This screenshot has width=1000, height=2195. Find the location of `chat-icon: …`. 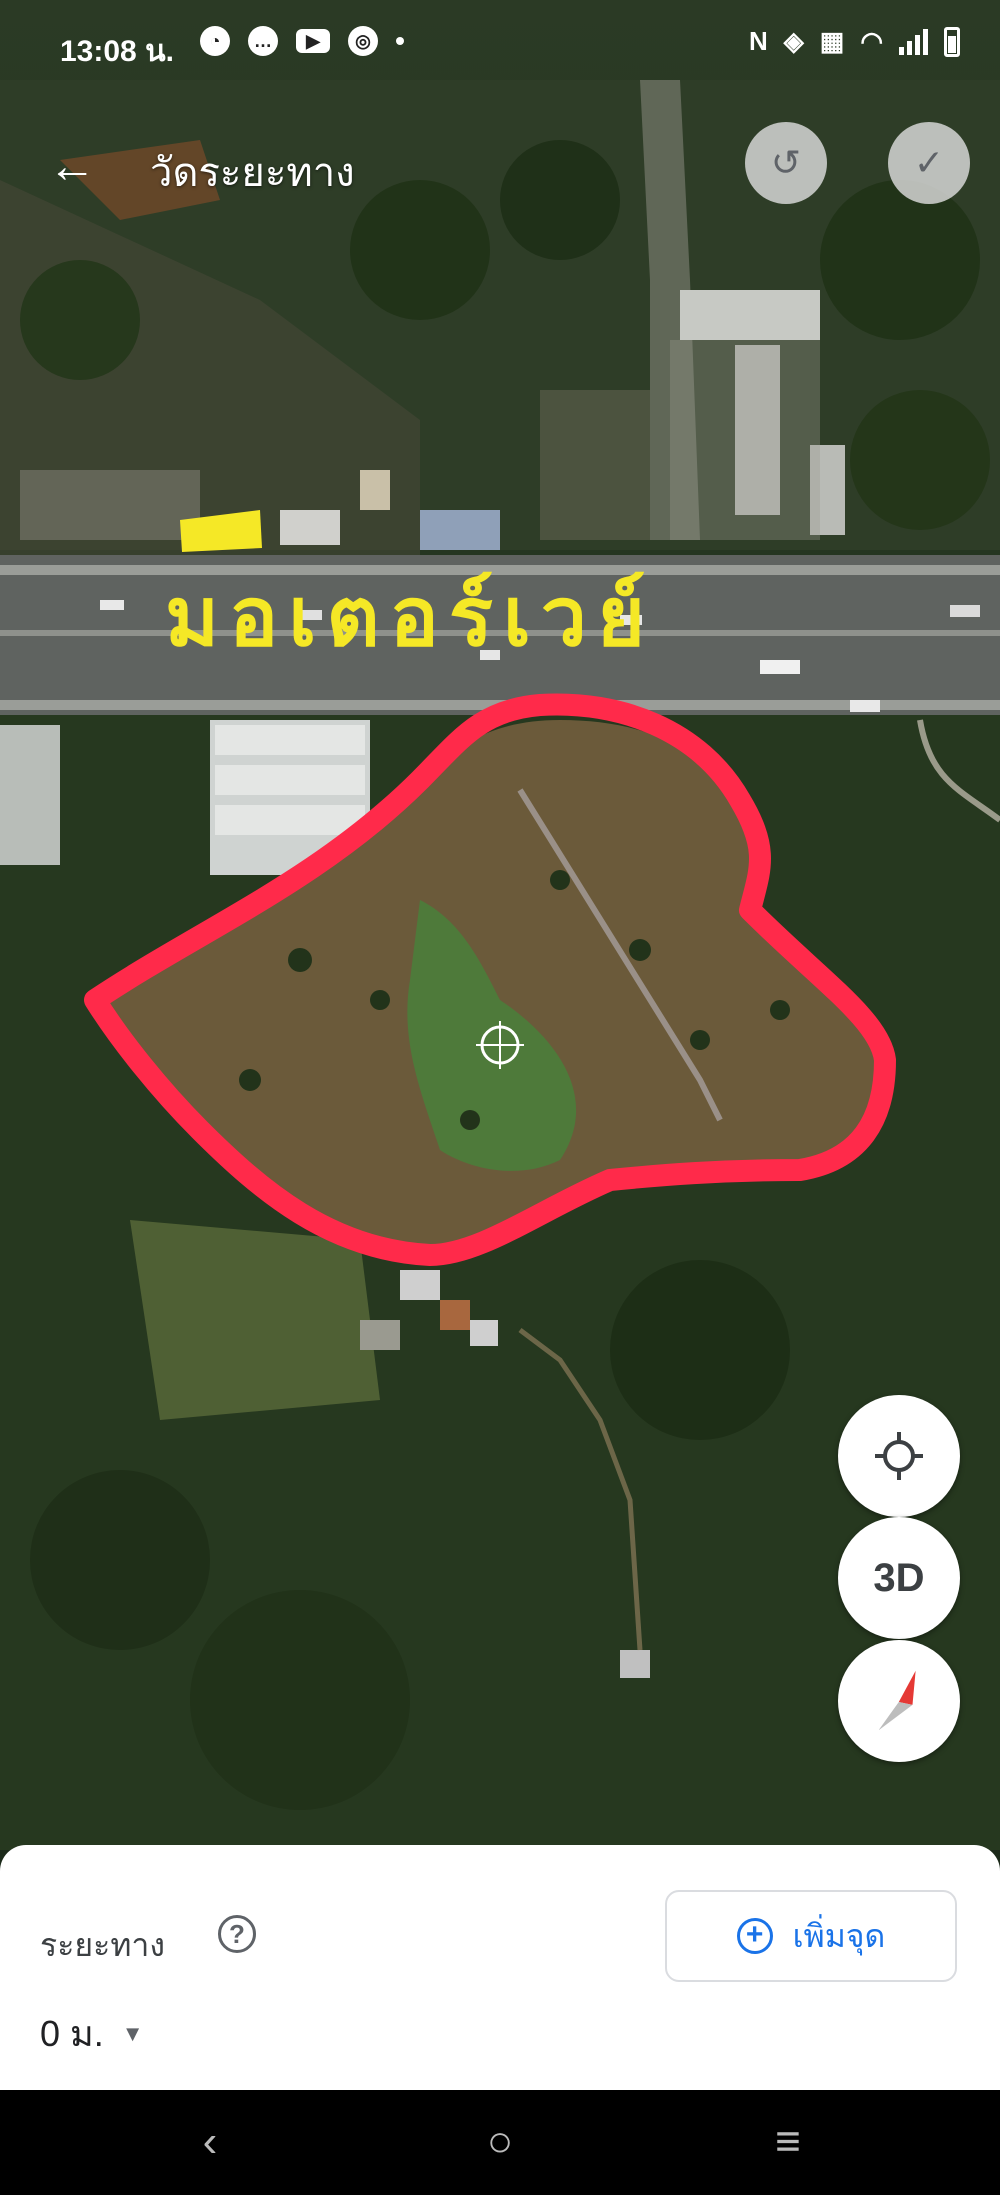

chat-icon: … is located at coordinates (263, 41).